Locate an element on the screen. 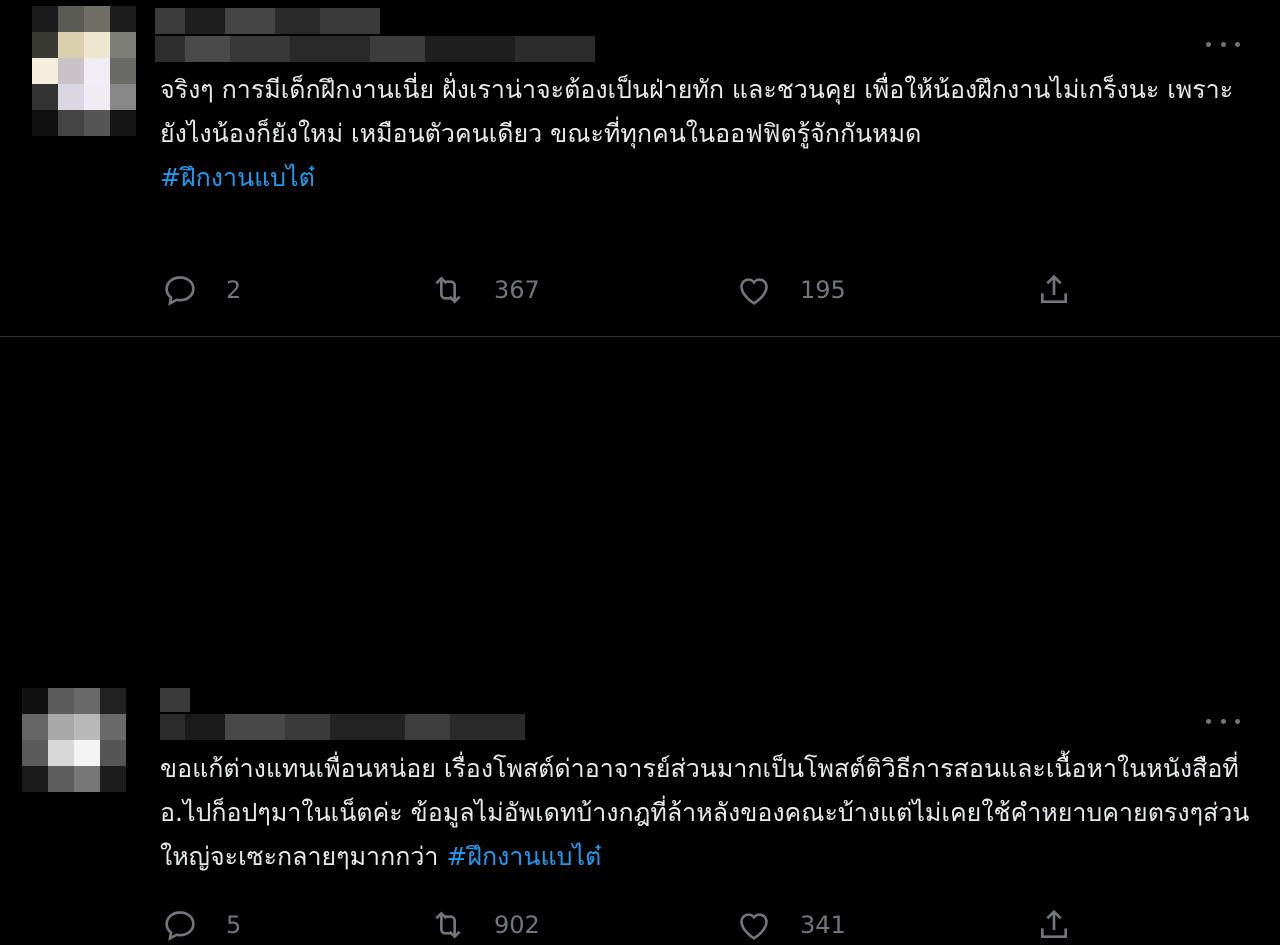 This screenshot has height=945, width=1280. reply-count: 2 is located at coordinates (234, 290).